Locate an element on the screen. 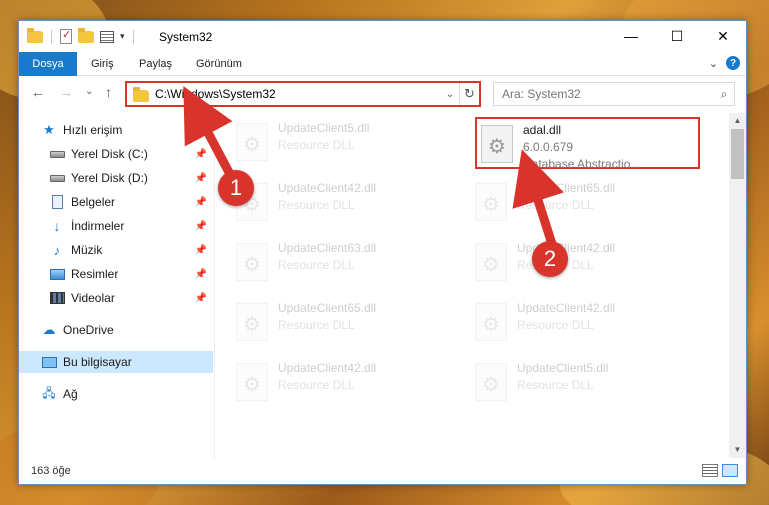  sidebar-item-onedrive: ☁ OneDrive is located at coordinates (116, 330).